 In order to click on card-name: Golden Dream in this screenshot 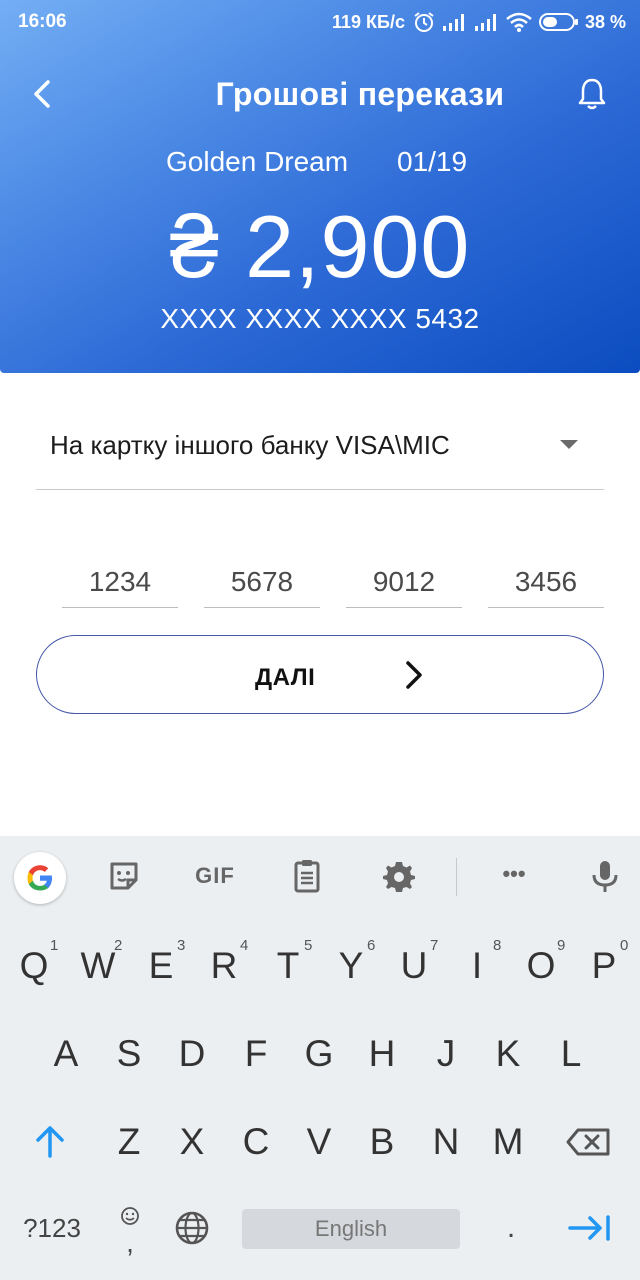, I will do `click(257, 161)`.